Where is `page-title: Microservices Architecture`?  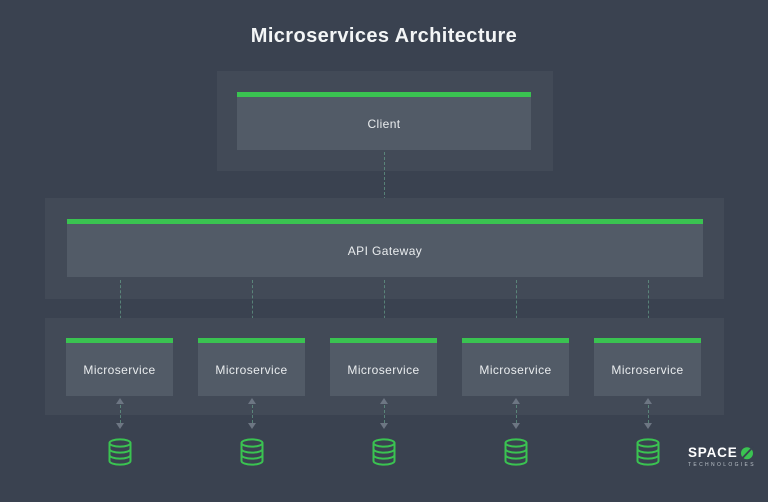 page-title: Microservices Architecture is located at coordinates (384, 36).